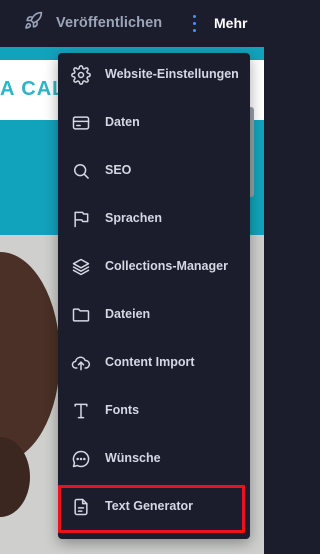  I want to click on chat-bubble-icon, so click(81, 459).